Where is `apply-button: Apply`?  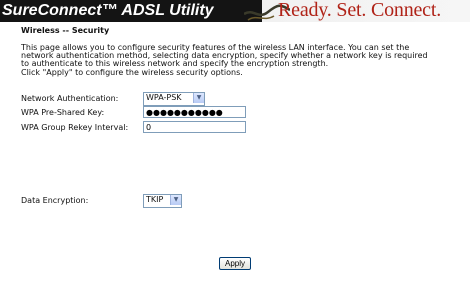
apply-button: Apply is located at coordinates (235, 263).